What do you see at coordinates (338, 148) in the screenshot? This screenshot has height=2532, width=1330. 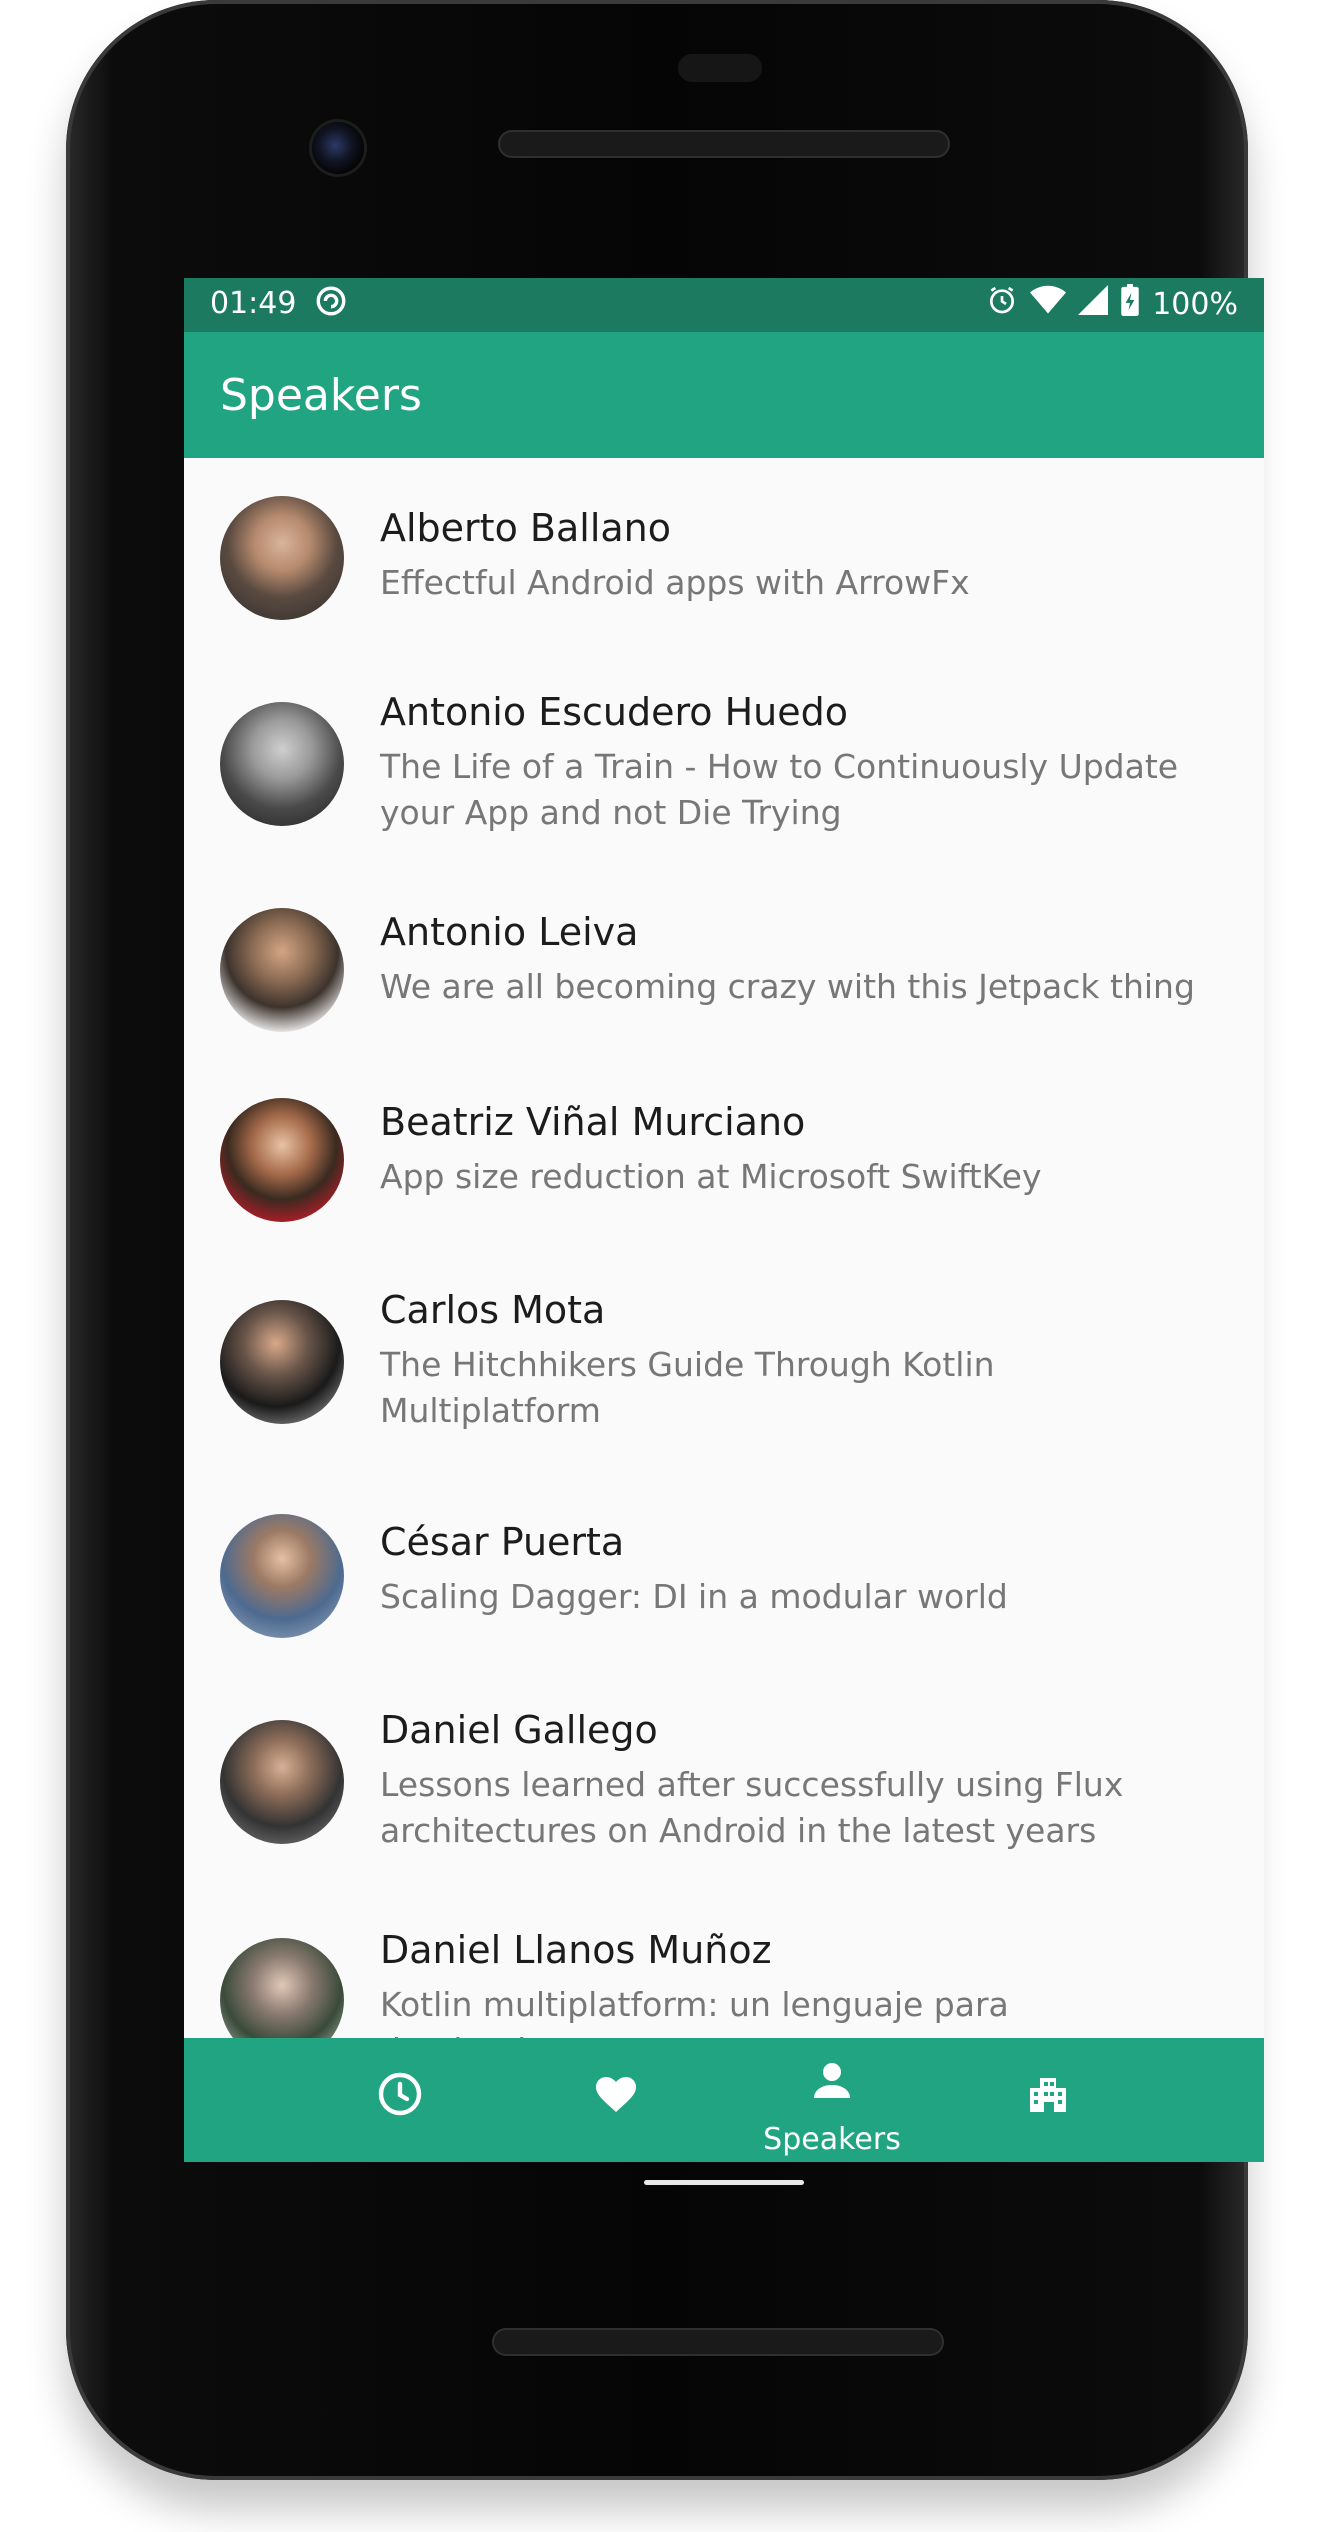 I see `front-camera` at bounding box center [338, 148].